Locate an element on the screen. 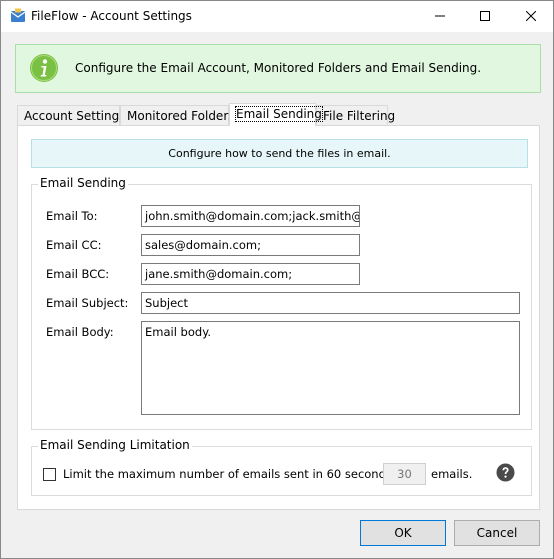 This screenshot has width=554, height=559. info-icon is located at coordinates (44, 68).